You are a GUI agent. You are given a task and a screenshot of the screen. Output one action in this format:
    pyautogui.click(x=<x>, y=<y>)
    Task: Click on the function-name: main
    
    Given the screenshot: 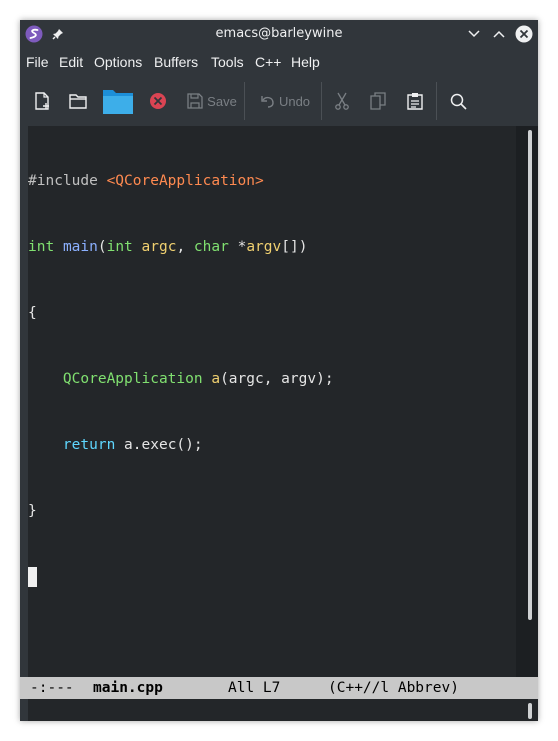 What is the action you would take?
    pyautogui.click(x=80, y=247)
    